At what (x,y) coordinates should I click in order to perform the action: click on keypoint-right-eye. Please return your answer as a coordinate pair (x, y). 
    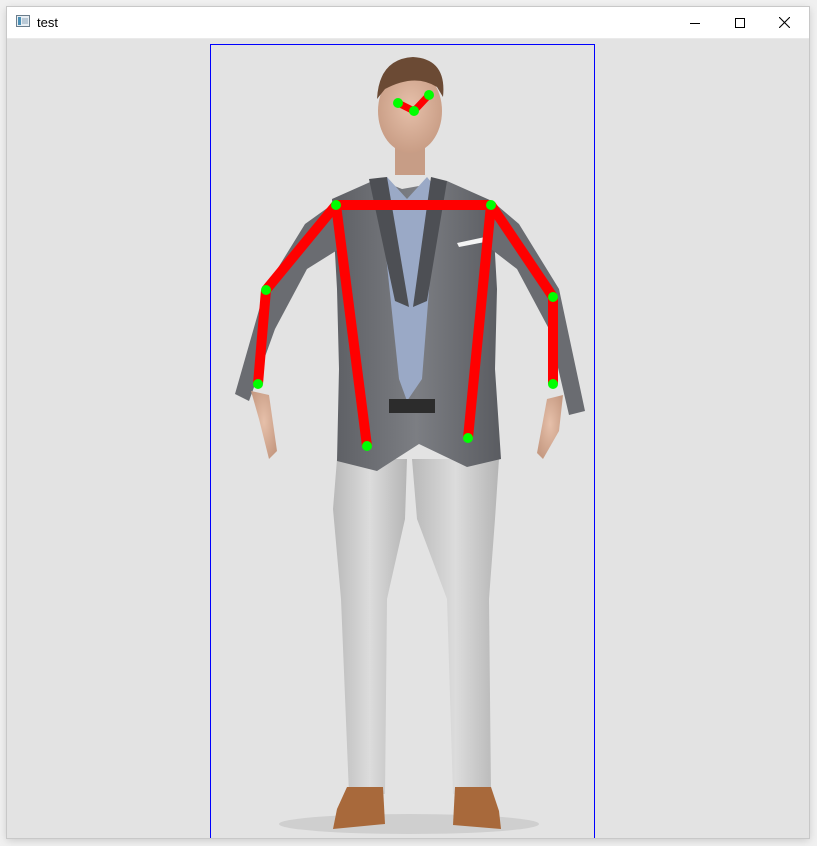
    Looking at the image, I should click on (429, 95).